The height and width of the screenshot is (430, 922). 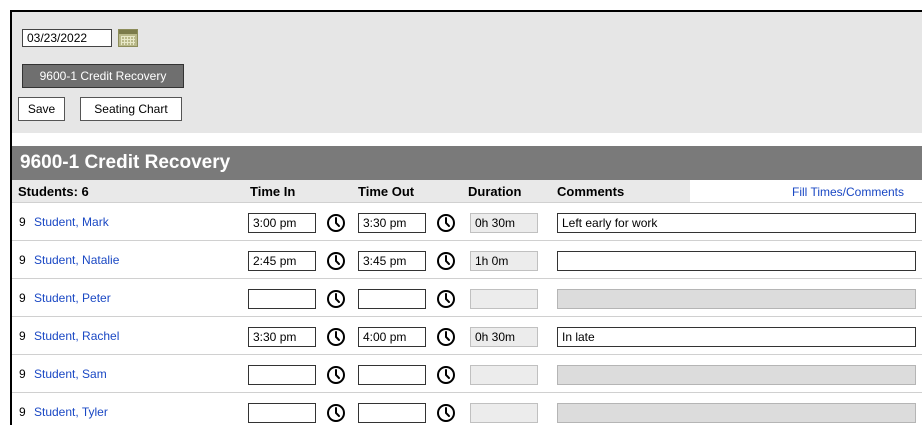 I want to click on duration-field: 1h 0m, so click(x=504, y=261).